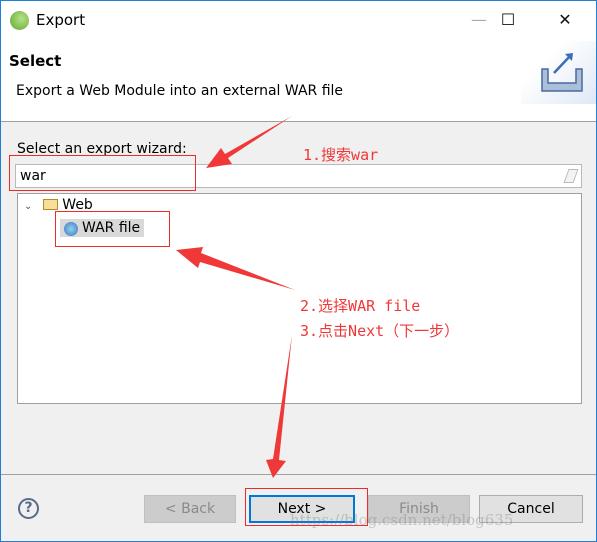 This screenshot has width=597, height=542. What do you see at coordinates (341, 155) in the screenshot?
I see `annotation-step1: 1.搜索war` at bounding box center [341, 155].